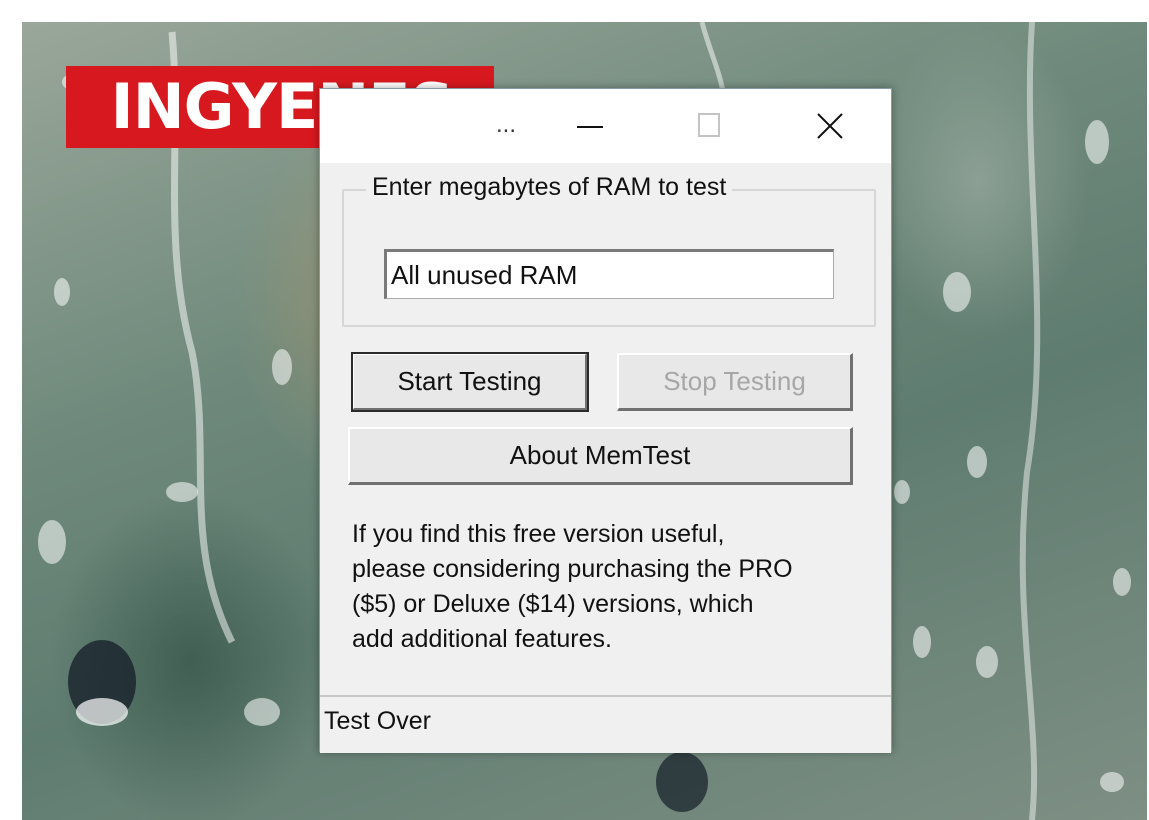  What do you see at coordinates (600, 456) in the screenshot?
I see `about-memtest-button: About MemTest` at bounding box center [600, 456].